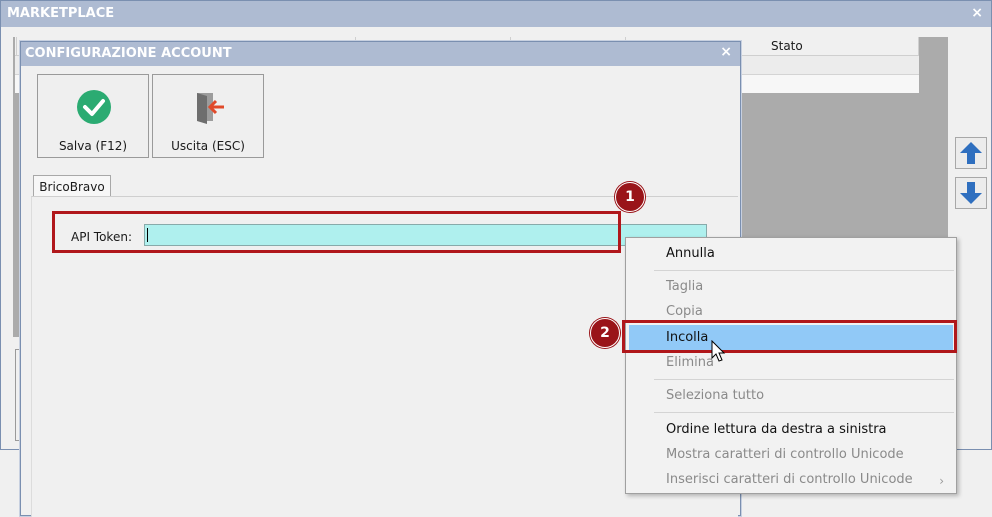  Describe the element at coordinates (977, 13) in the screenshot. I see `marketplace-close-icon: ×` at that location.